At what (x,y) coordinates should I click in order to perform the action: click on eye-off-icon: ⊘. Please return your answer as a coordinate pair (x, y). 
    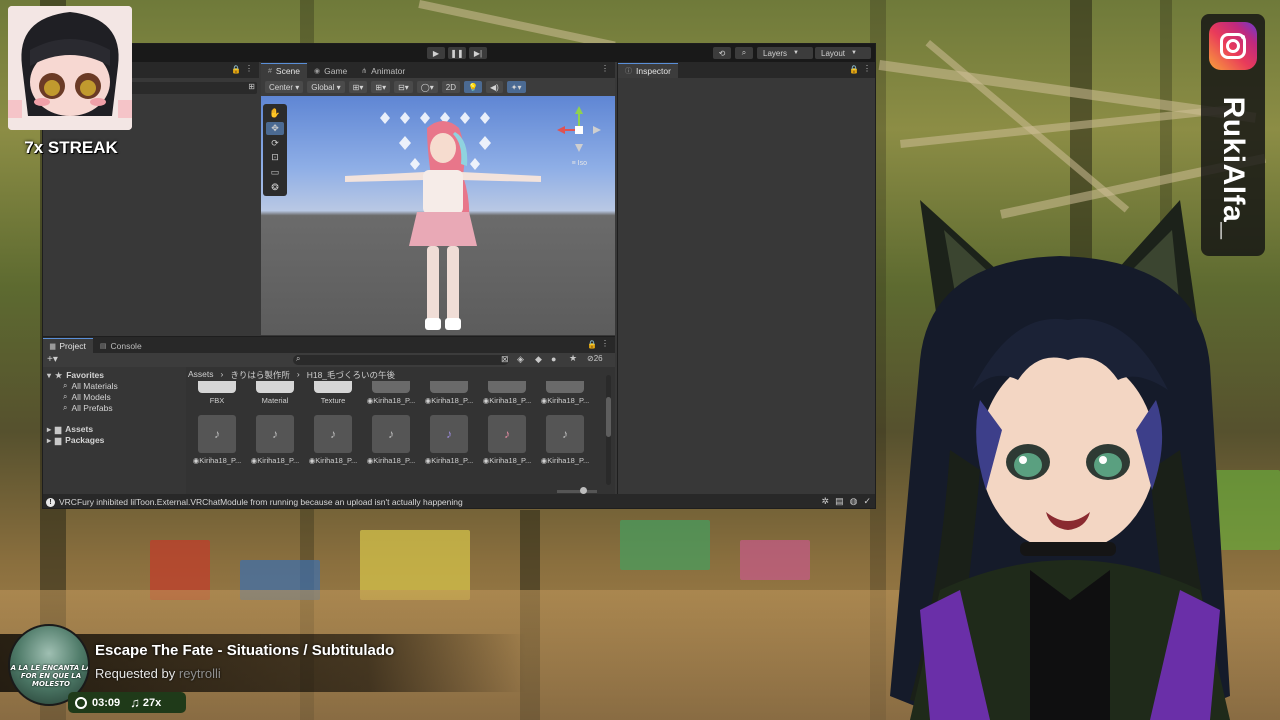
    Looking at the image, I should click on (590, 358).